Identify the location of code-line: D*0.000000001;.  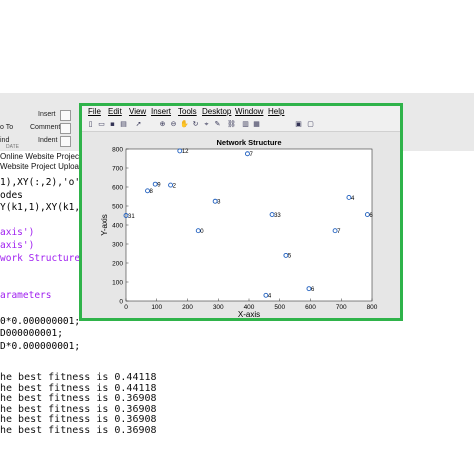
(40, 347).